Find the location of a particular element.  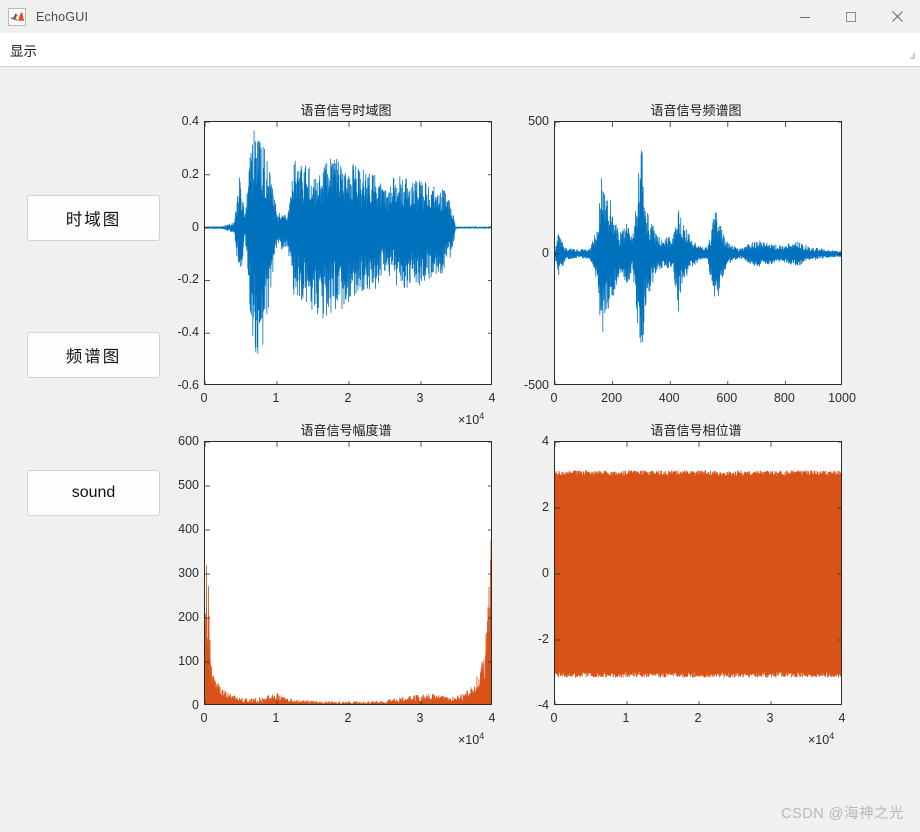

sound-button-label: sound is located at coordinates (93, 492).